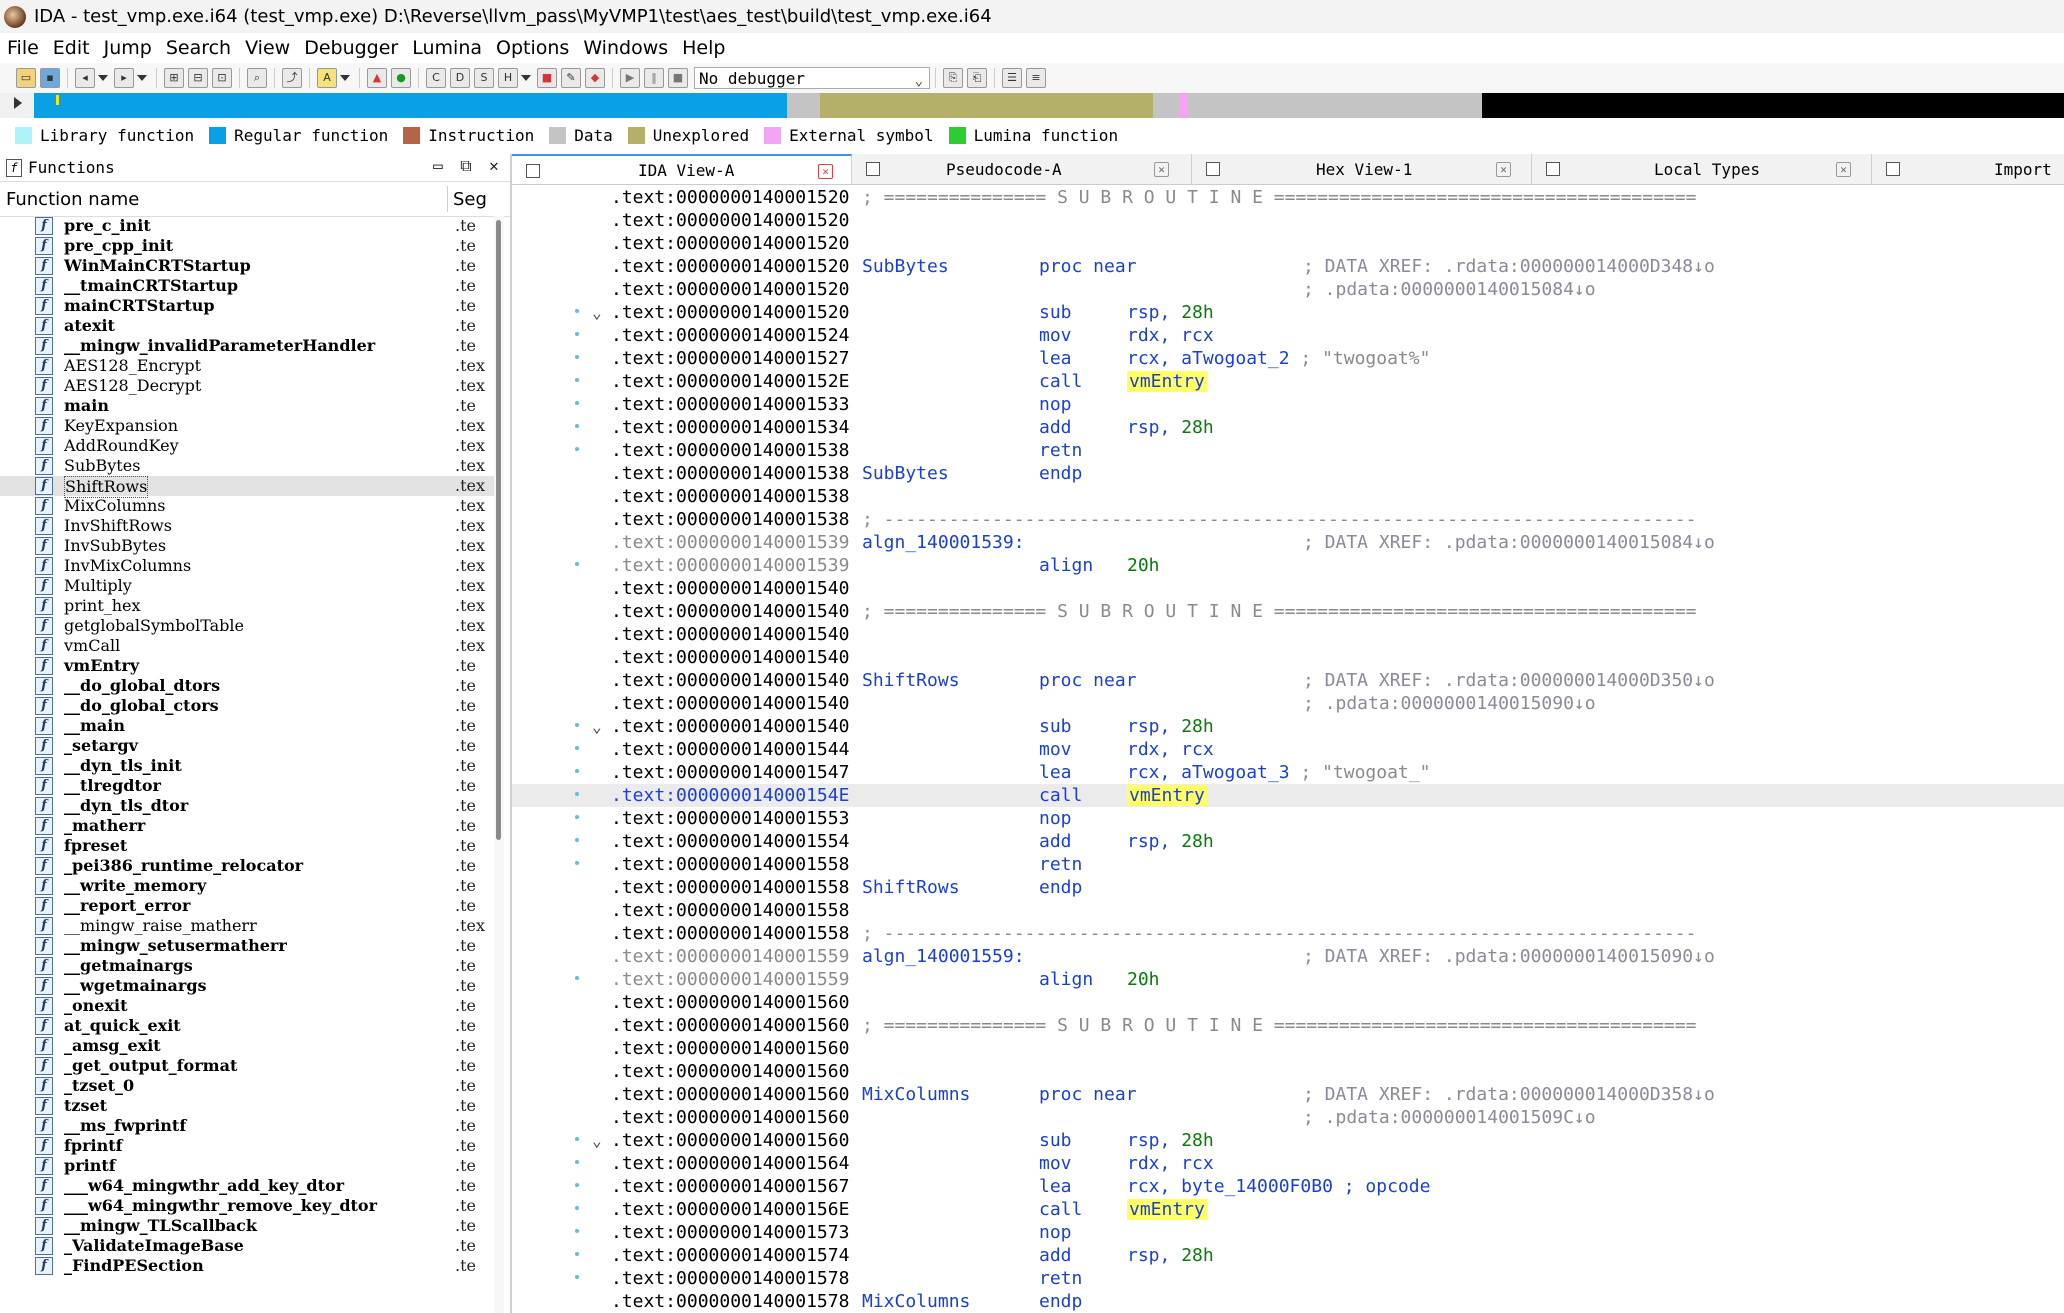 Image resolution: width=2064 pixels, height=1313 pixels. What do you see at coordinates (351, 48) in the screenshot?
I see `menu-debugger: Debugger` at bounding box center [351, 48].